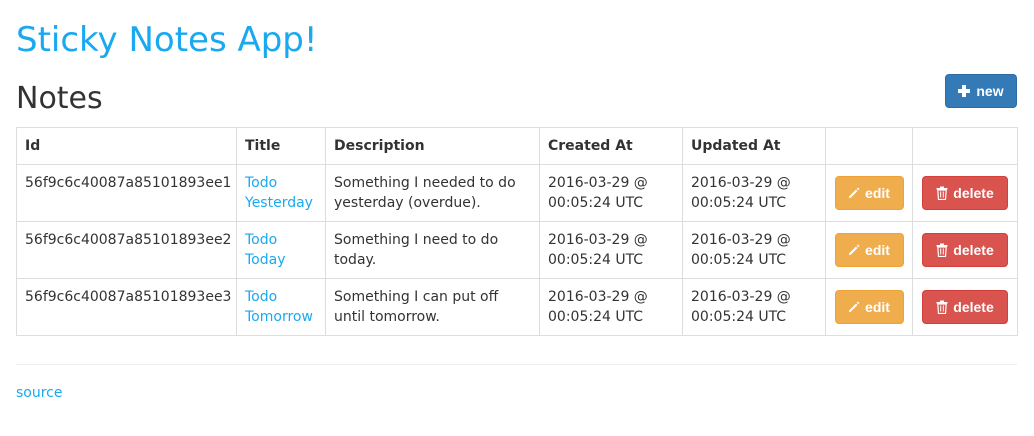  Describe the element at coordinates (611, 146) in the screenshot. I see `column-header-created-at: Created At` at that location.